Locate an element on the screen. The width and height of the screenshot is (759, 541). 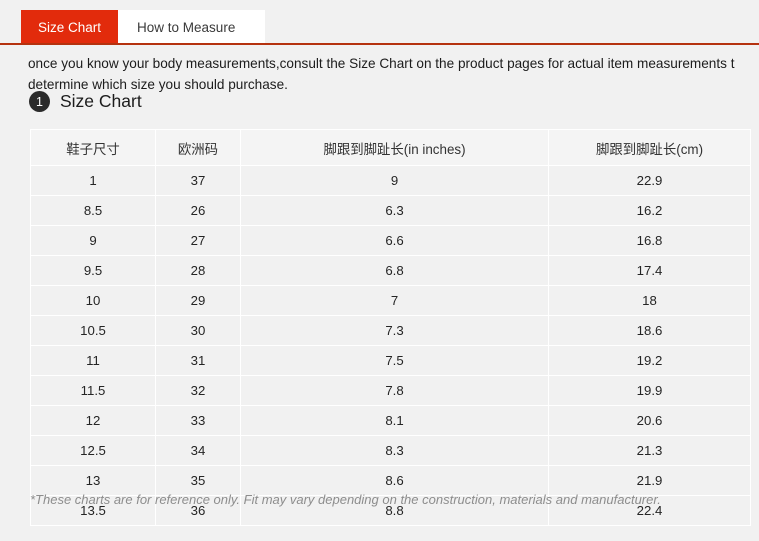
column-header-length-cm: 脚跟到脚趾长(cm) is located at coordinates (649, 147).